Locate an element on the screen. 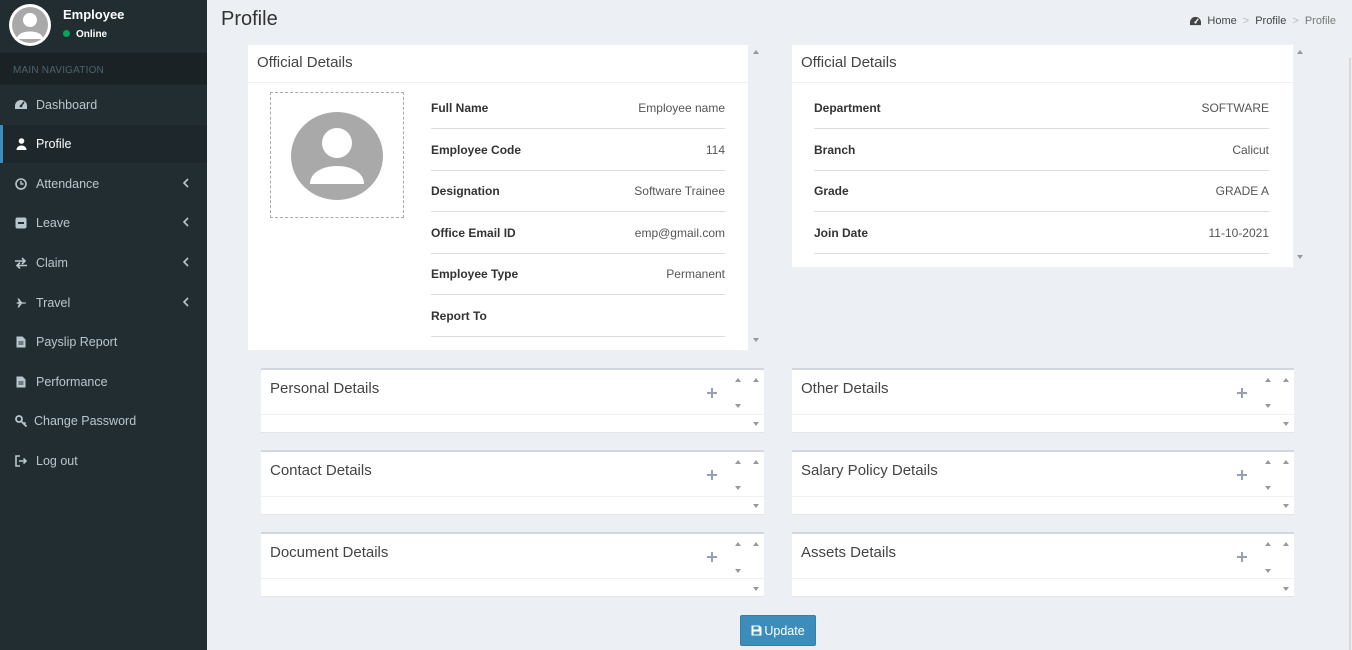 Image resolution: width=1352 pixels, height=650 pixels. page-title: Profile is located at coordinates (249, 19).